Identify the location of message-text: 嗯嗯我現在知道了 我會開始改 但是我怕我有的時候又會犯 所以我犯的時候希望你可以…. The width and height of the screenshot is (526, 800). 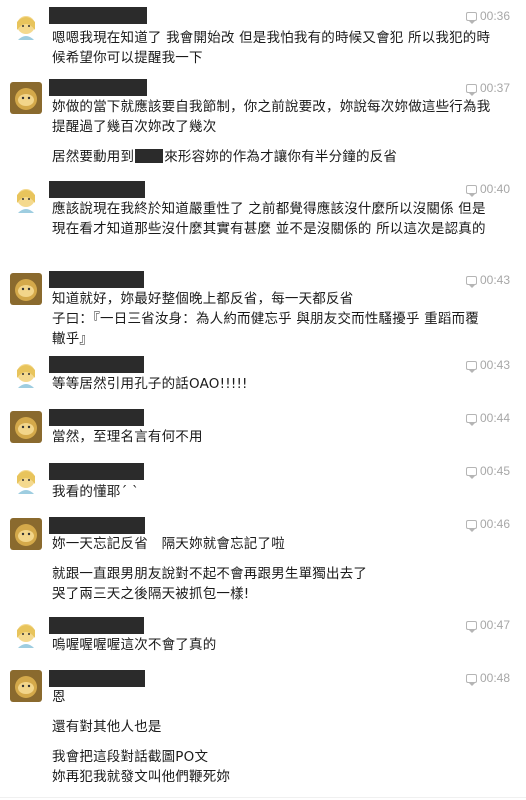
(271, 48).